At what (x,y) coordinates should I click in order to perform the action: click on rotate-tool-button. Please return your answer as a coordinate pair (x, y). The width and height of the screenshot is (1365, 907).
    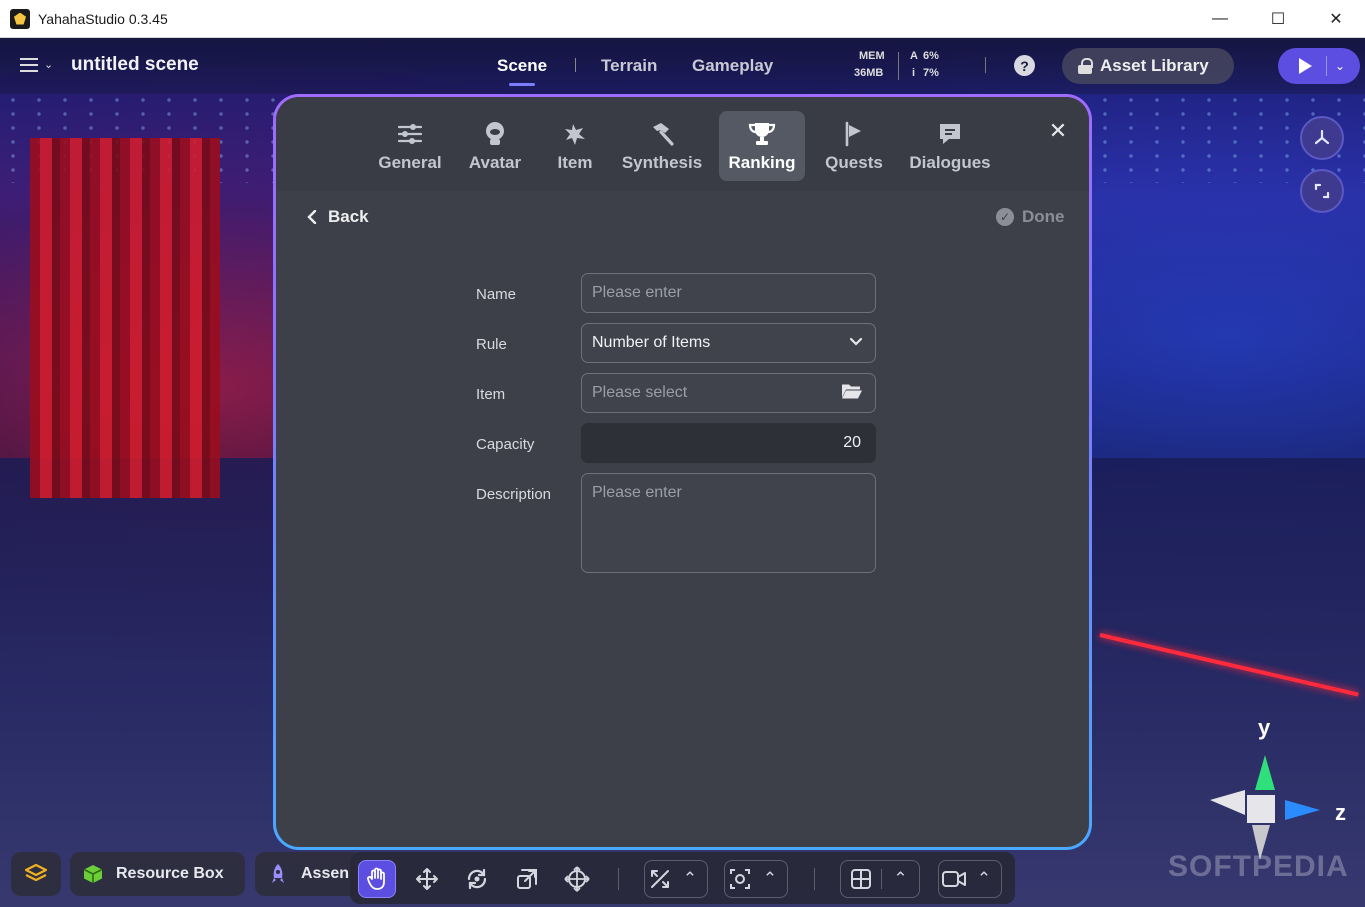
    Looking at the image, I should click on (477, 879).